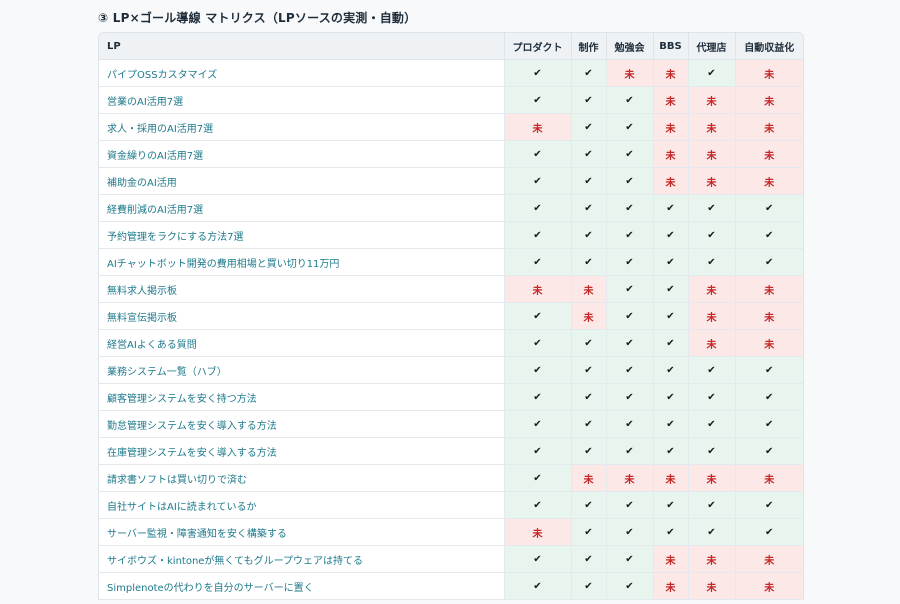  Describe the element at coordinates (152, 345) in the screenshot. I see `lp-link: 経営AIよくある質問` at that location.